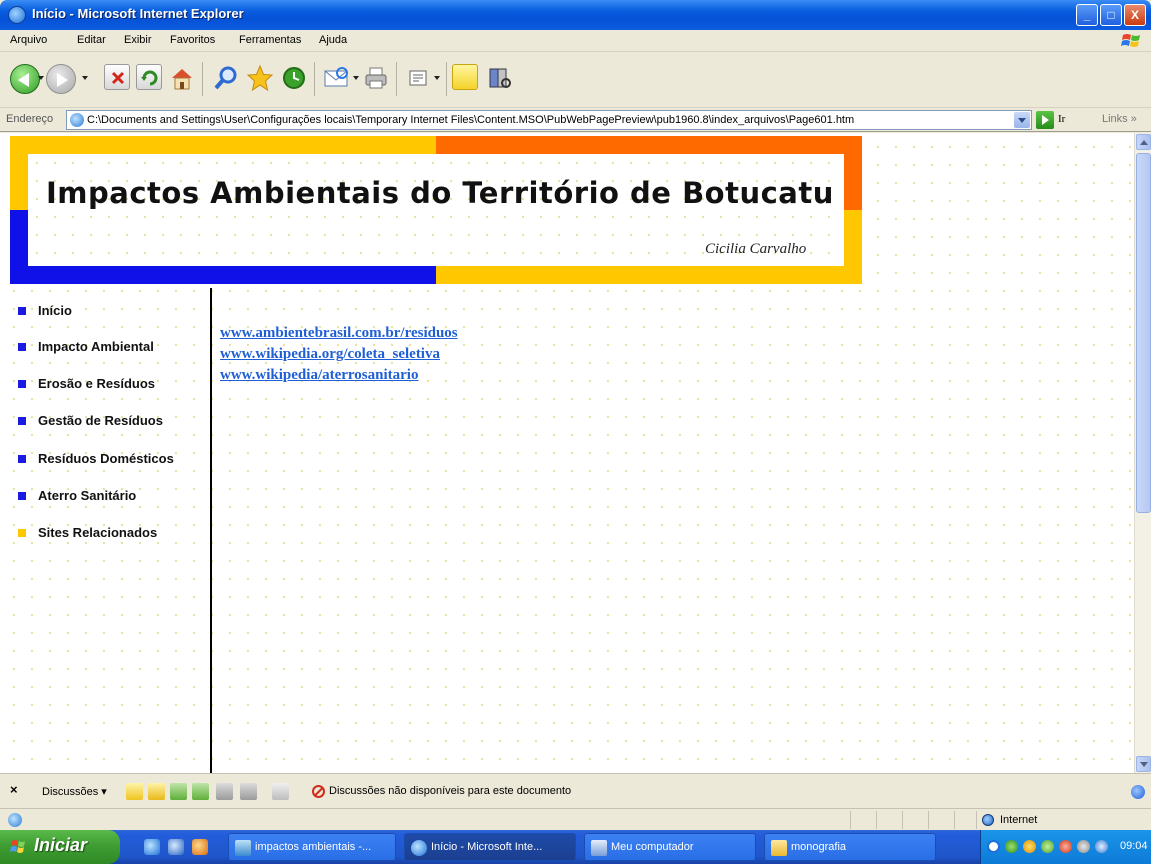 This screenshot has height=864, width=1151. I want to click on nav-label: Sites Relacionados, so click(97, 532).